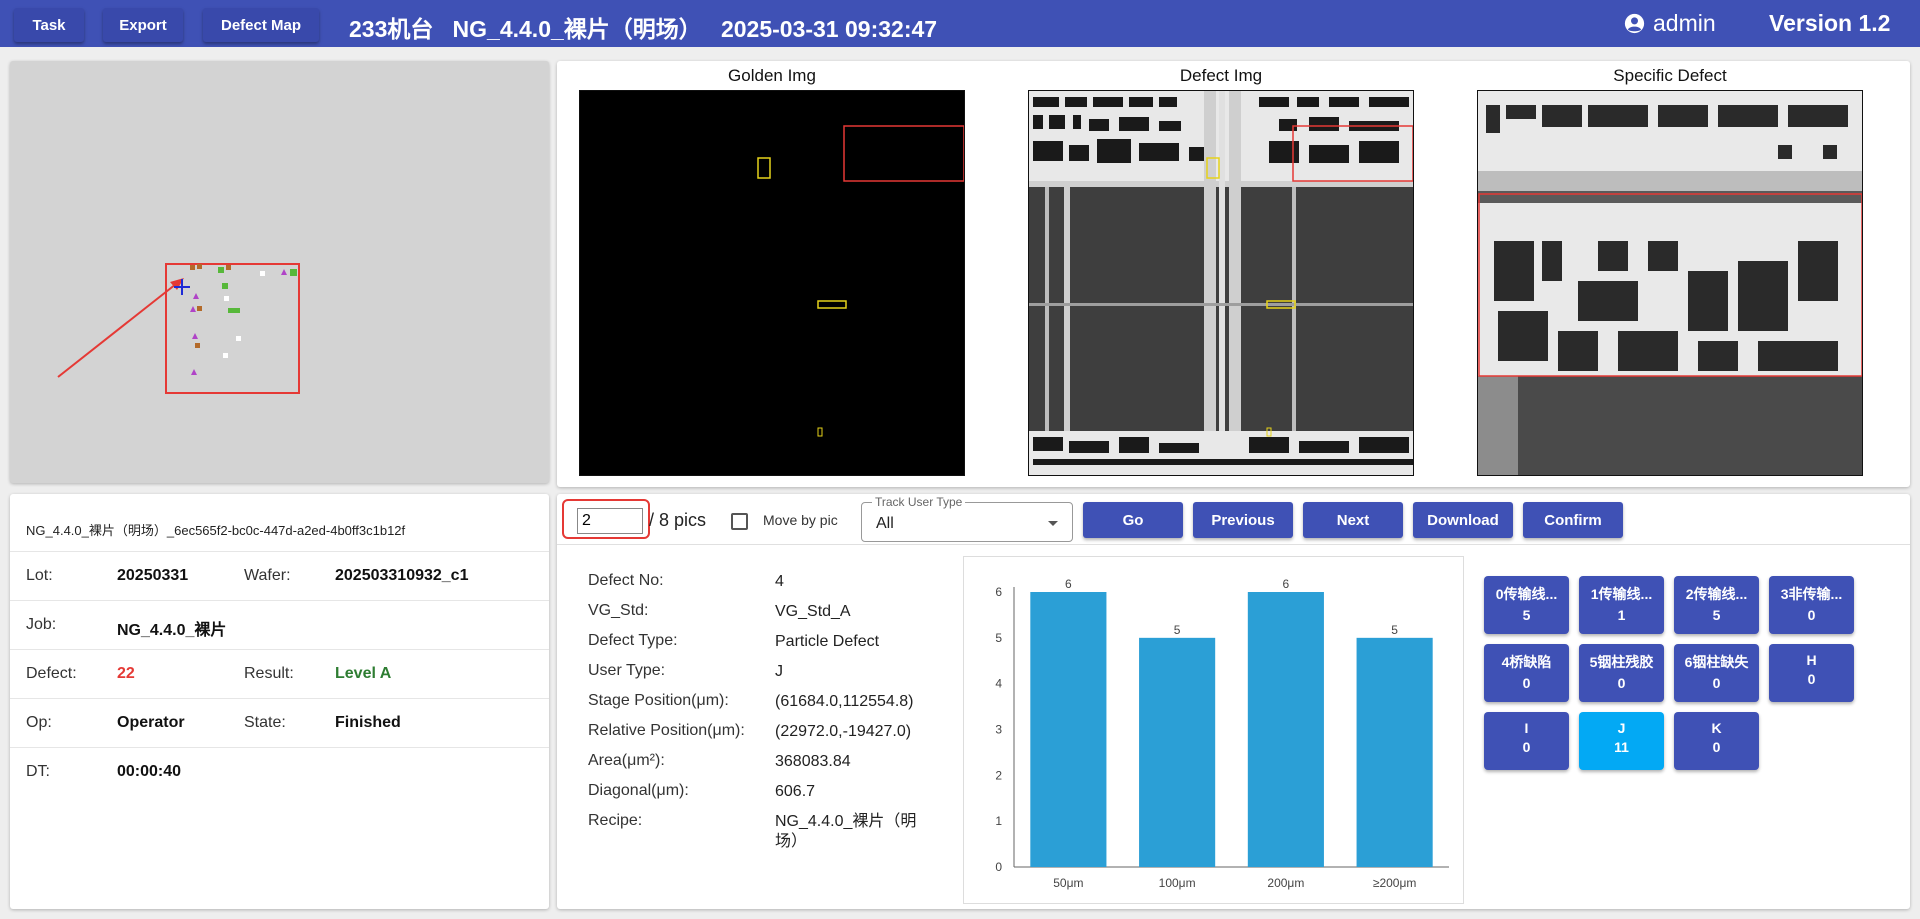 The width and height of the screenshot is (1920, 919). I want to click on export-button: Export, so click(143, 25).